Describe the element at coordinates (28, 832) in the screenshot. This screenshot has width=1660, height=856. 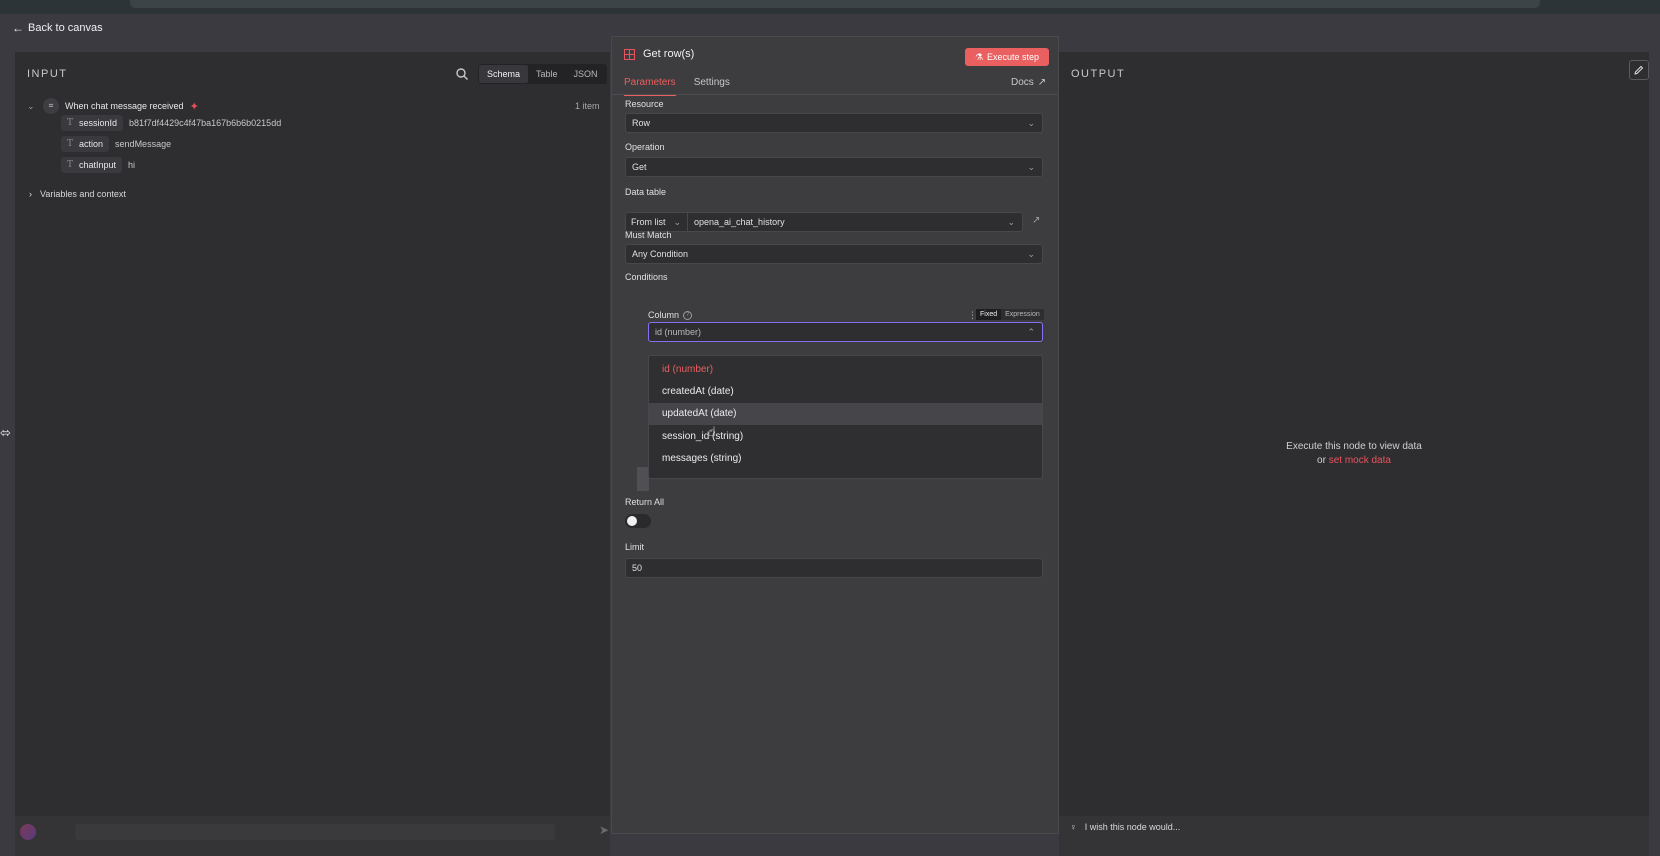
I see `avatar` at that location.